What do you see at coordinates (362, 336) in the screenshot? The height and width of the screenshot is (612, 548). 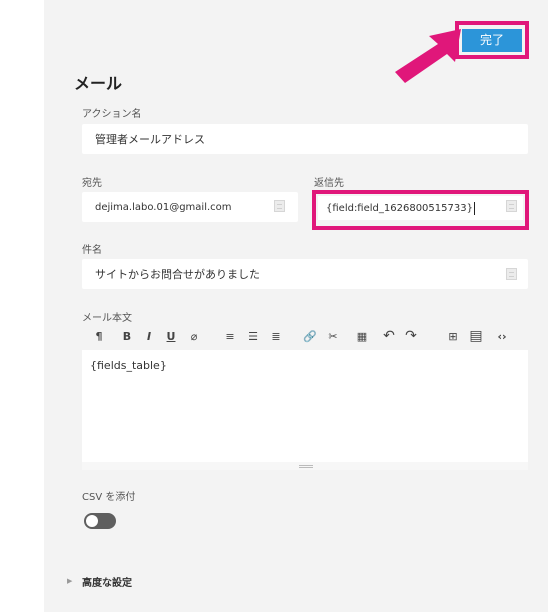 I see `table-icon: ▦` at bounding box center [362, 336].